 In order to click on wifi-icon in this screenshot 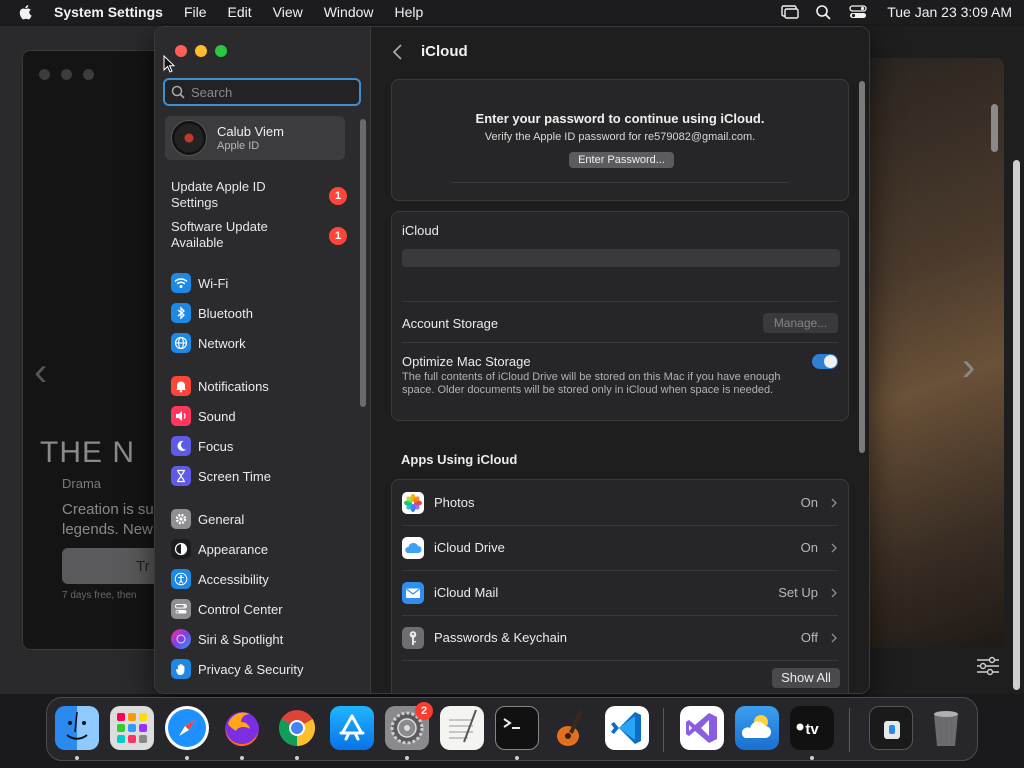, I will do `click(181, 283)`.